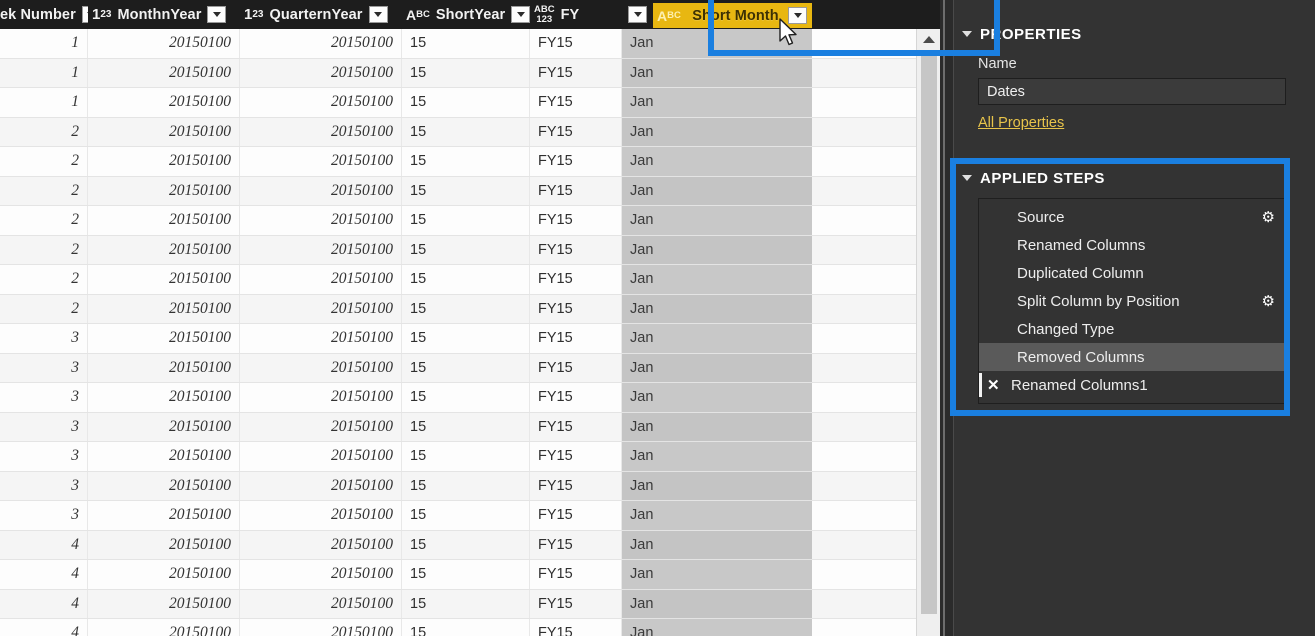 This screenshot has height=636, width=1315. Describe the element at coordinates (717, 14) in the screenshot. I see `column-header-short-month: A B C Short Month` at that location.